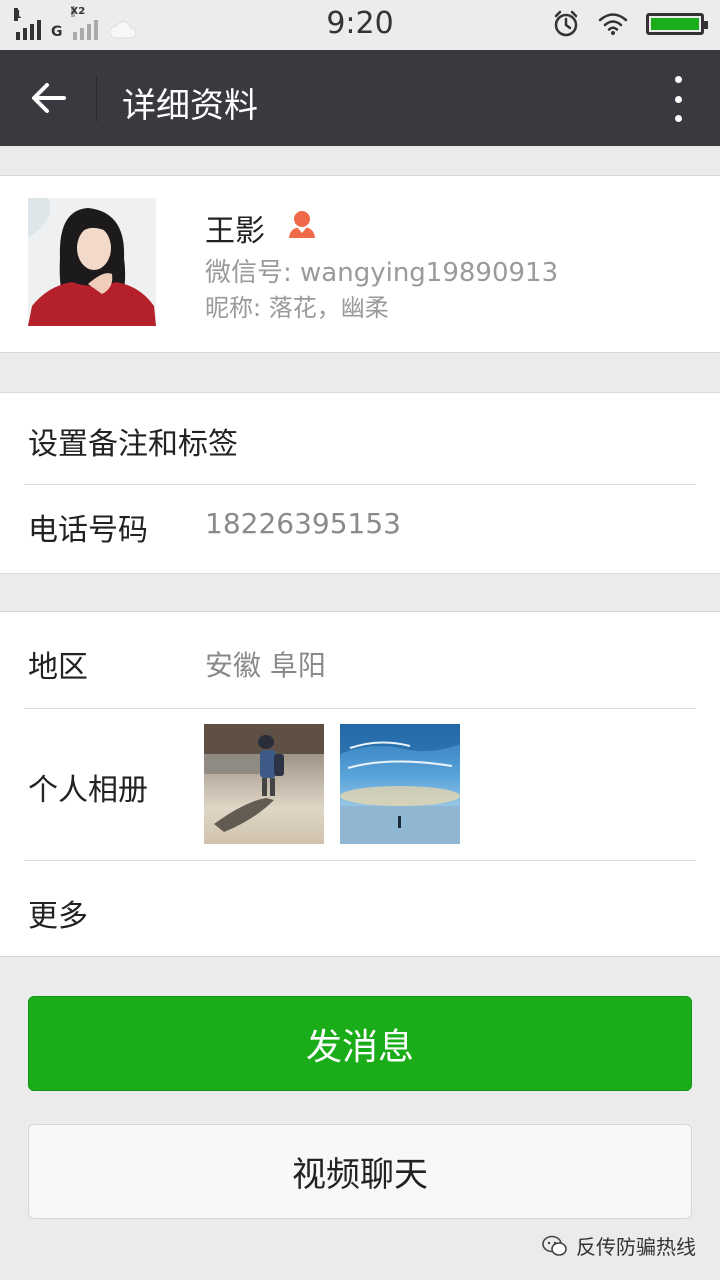 The height and width of the screenshot is (1280, 720). What do you see at coordinates (613, 24) in the screenshot?
I see `wifi-icon` at bounding box center [613, 24].